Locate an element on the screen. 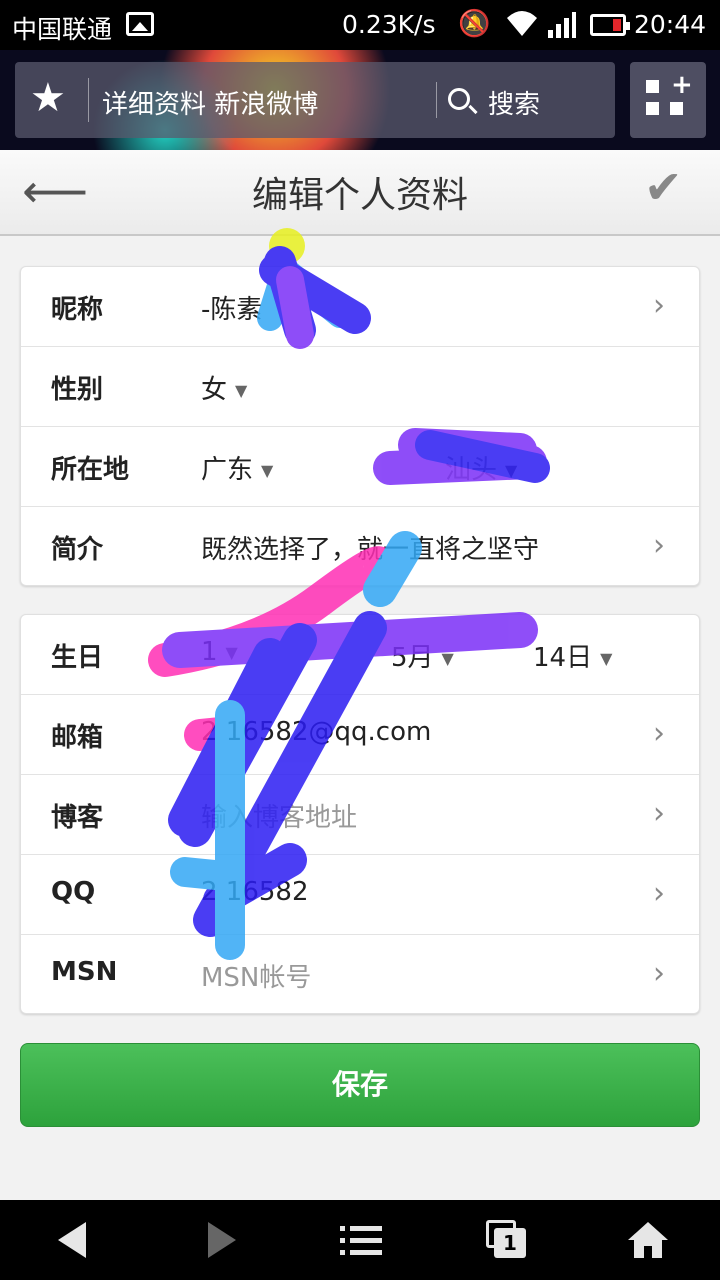 The width and height of the screenshot is (720, 1280). nav-back-icon is located at coordinates (72, 1240).